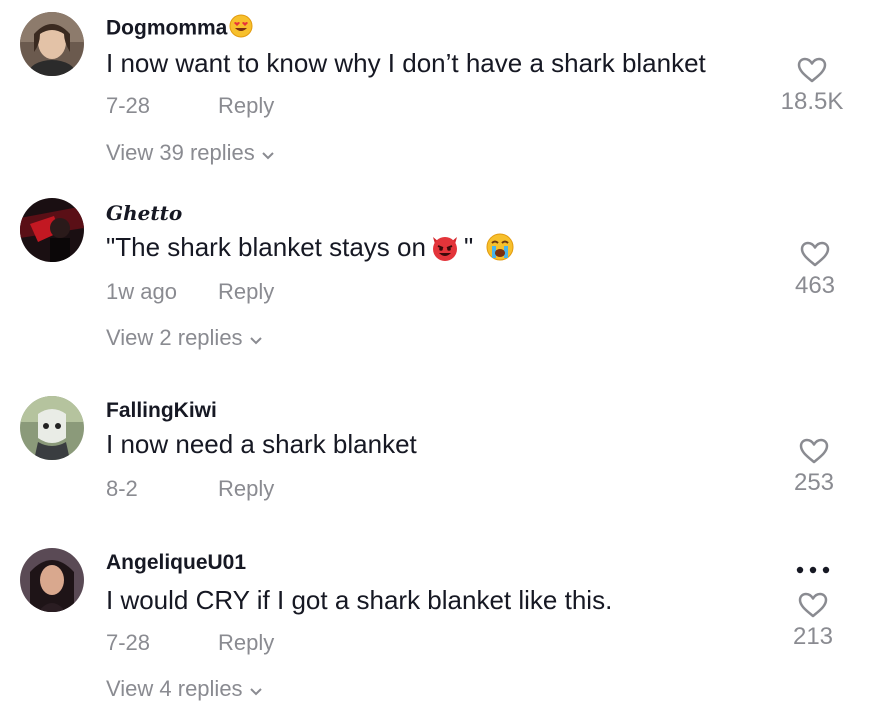 Image resolution: width=872 pixels, height=716 pixels. Describe the element at coordinates (167, 28) in the screenshot. I see `username-text: Dogmomma` at that location.